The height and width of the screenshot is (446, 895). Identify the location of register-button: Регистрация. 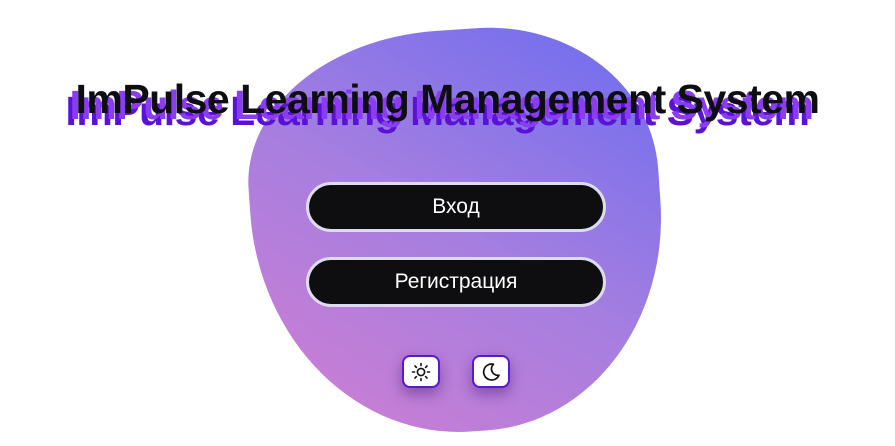
(456, 282).